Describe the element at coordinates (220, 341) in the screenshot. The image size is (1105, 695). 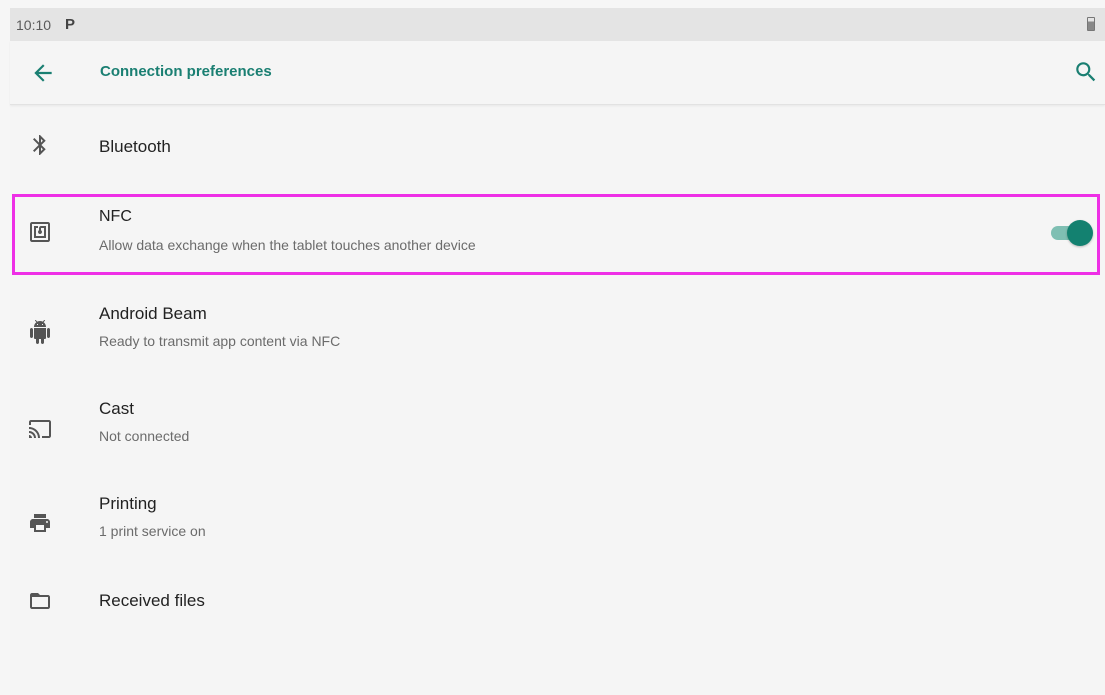
I see `item-subtitle: Ready to transmit app content via NFC` at that location.